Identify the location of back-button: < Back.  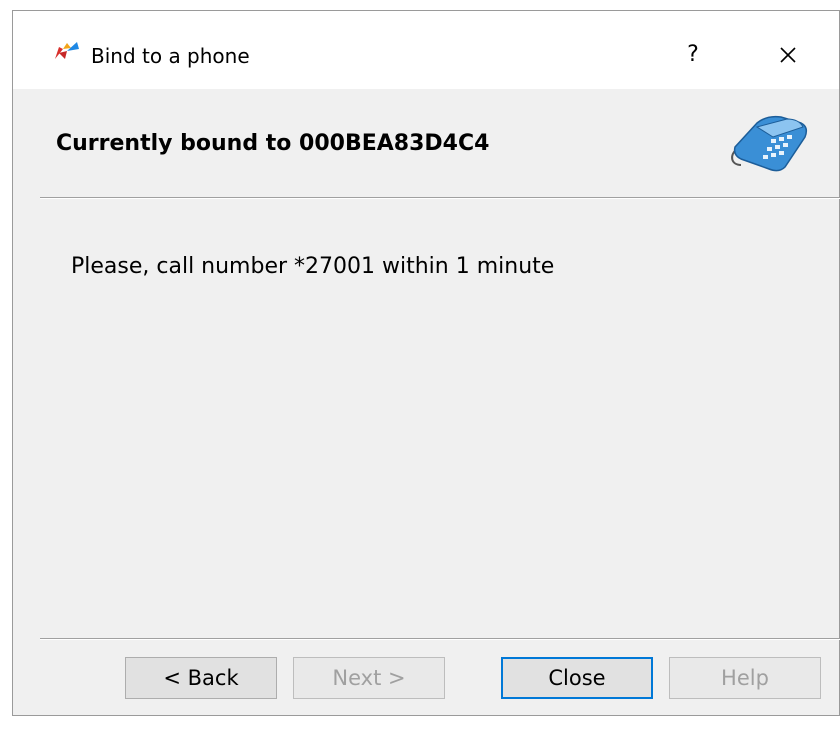
(201, 678).